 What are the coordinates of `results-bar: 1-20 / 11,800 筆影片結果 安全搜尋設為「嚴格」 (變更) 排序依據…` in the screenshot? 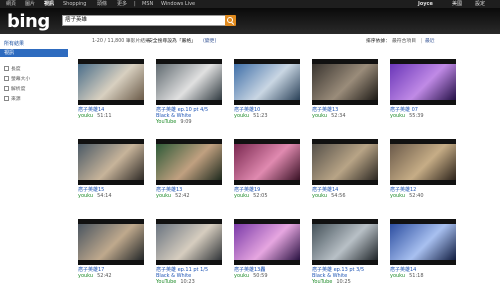 It's located at (282, 42).